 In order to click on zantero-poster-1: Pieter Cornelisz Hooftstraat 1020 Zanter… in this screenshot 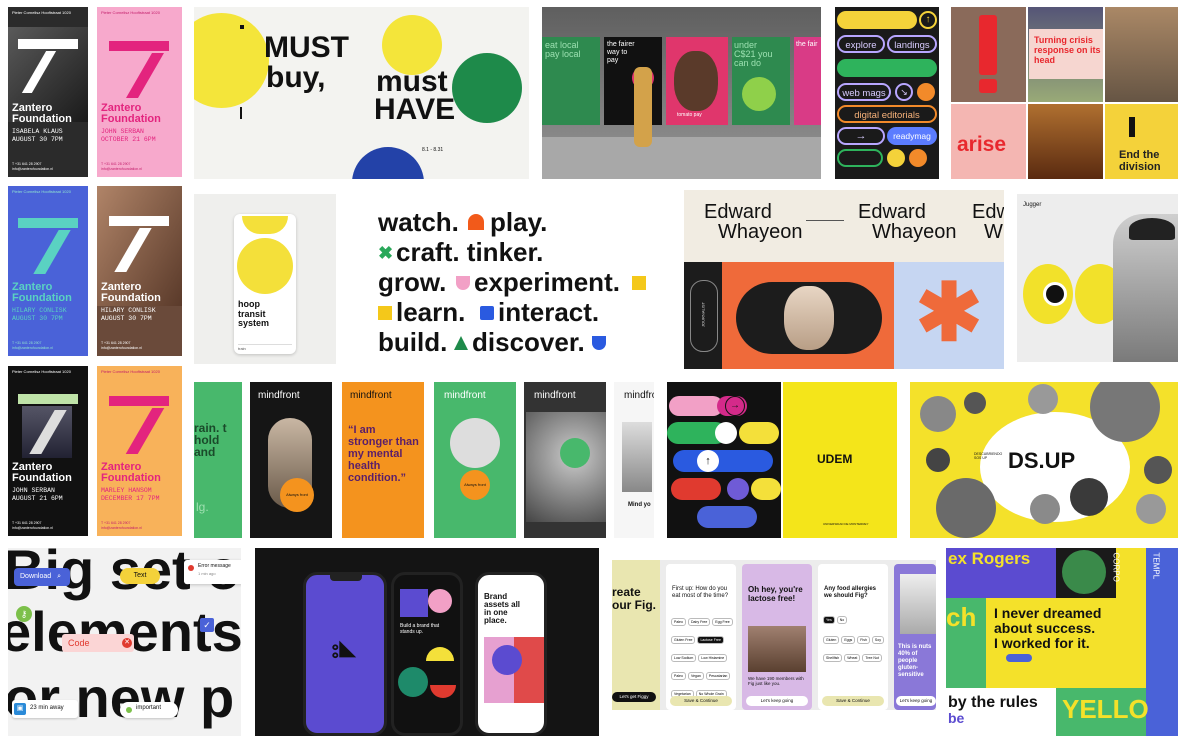, I will do `click(48, 92)`.